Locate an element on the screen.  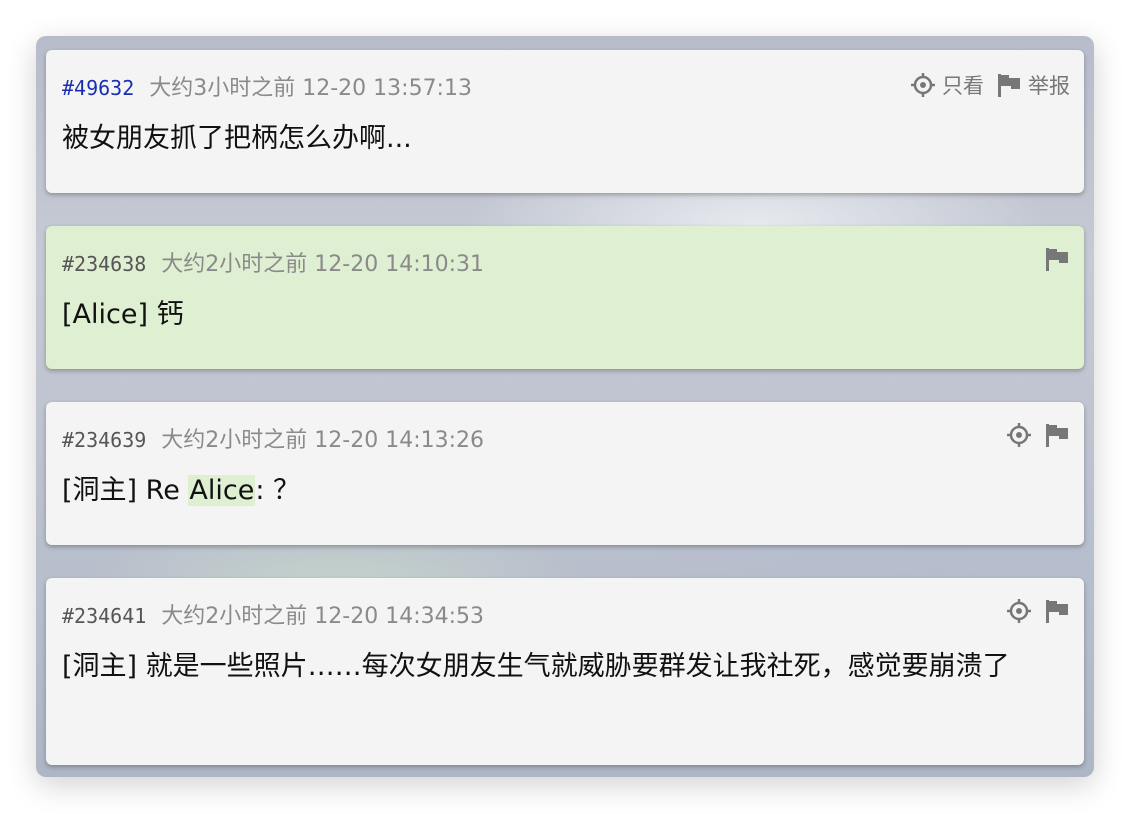
post-meta: #234638 大约2小时之前 12-20 14:10:31 is located at coordinates (273, 262).